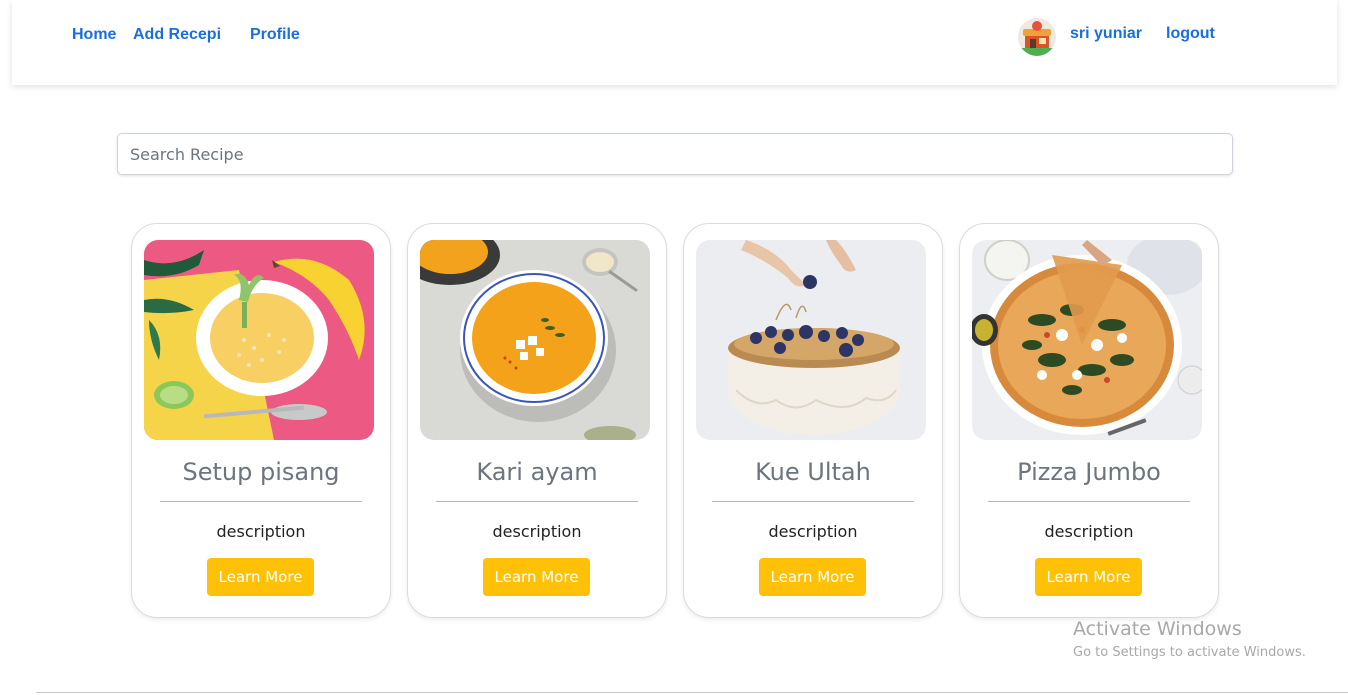  What do you see at coordinates (1089, 472) in the screenshot?
I see `recipe-title: Pizza Jumbo` at bounding box center [1089, 472].